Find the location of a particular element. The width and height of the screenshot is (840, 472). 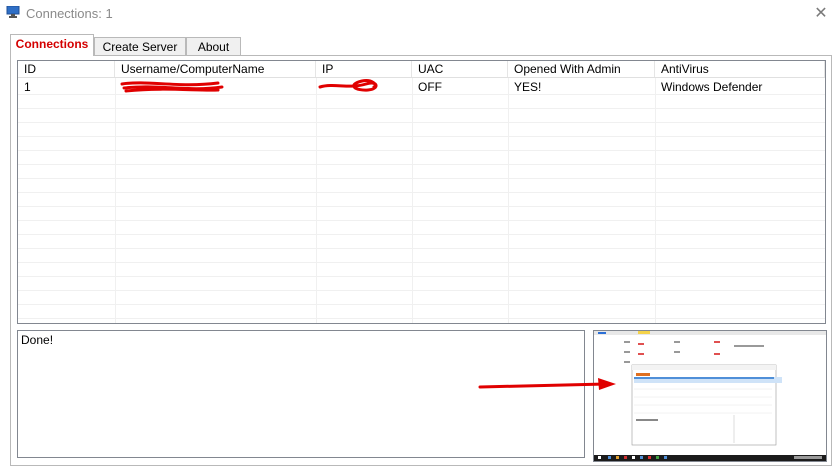

username-redaction-scribble is located at coordinates (172, 87).